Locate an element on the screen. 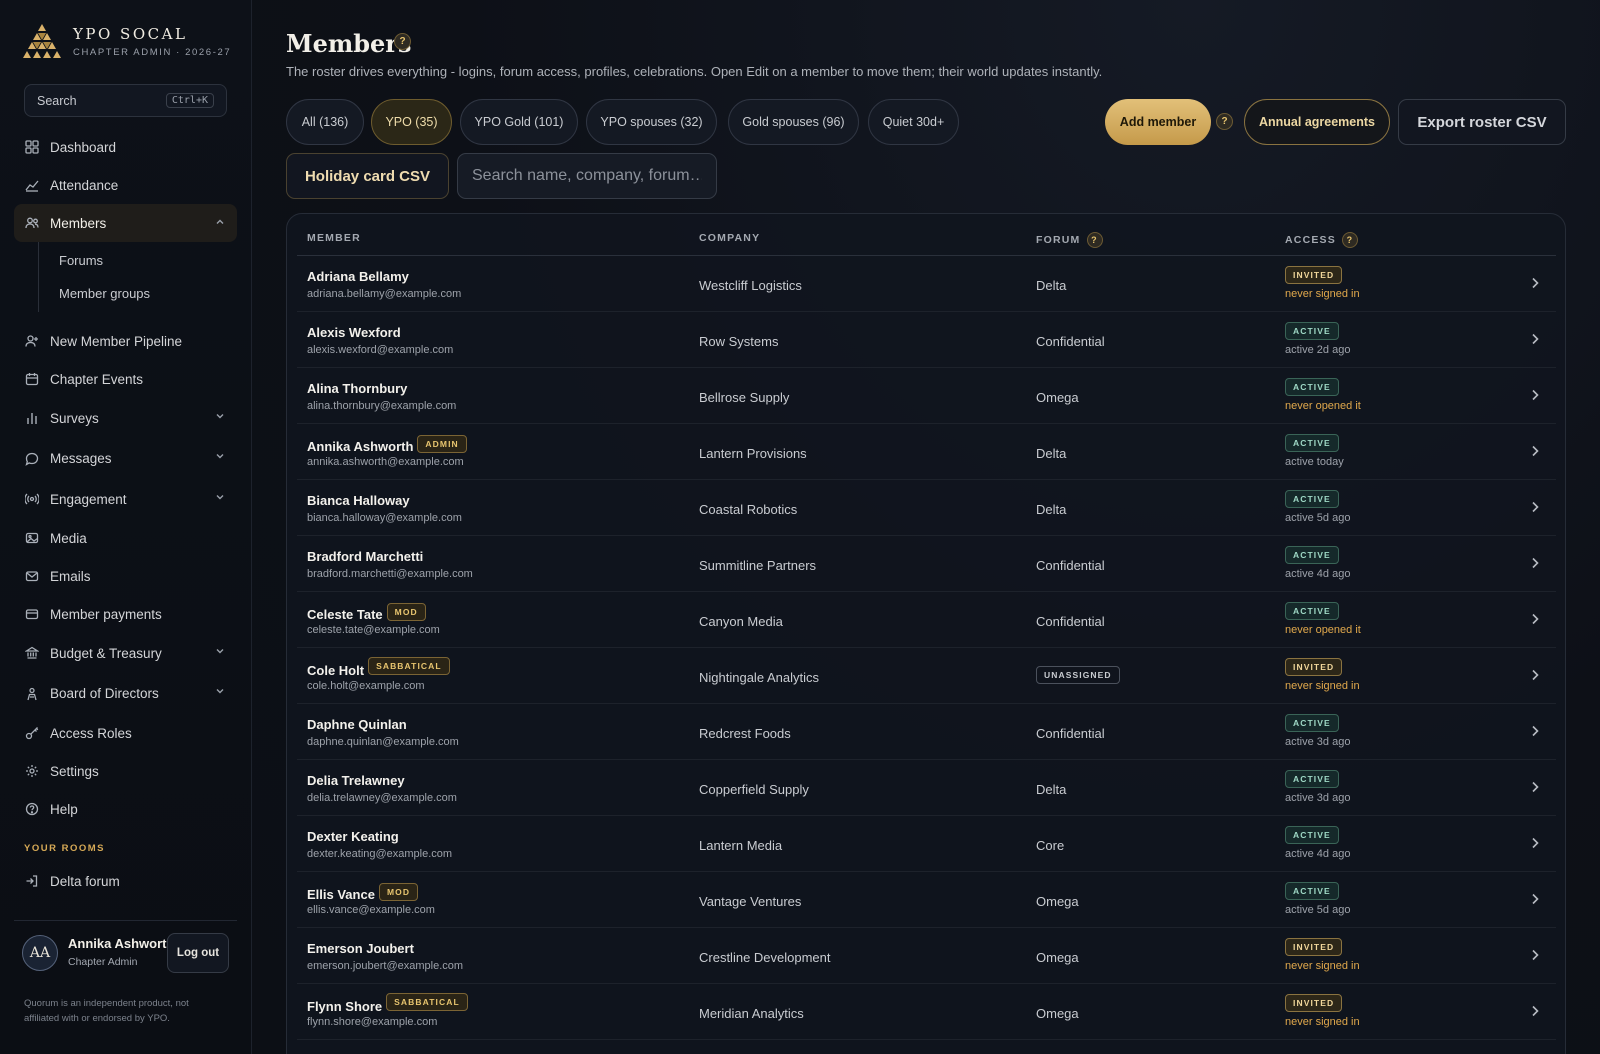 Image resolution: width=1600 pixels, height=1054 pixels. member-name: Emerson Joubert is located at coordinates (360, 948).